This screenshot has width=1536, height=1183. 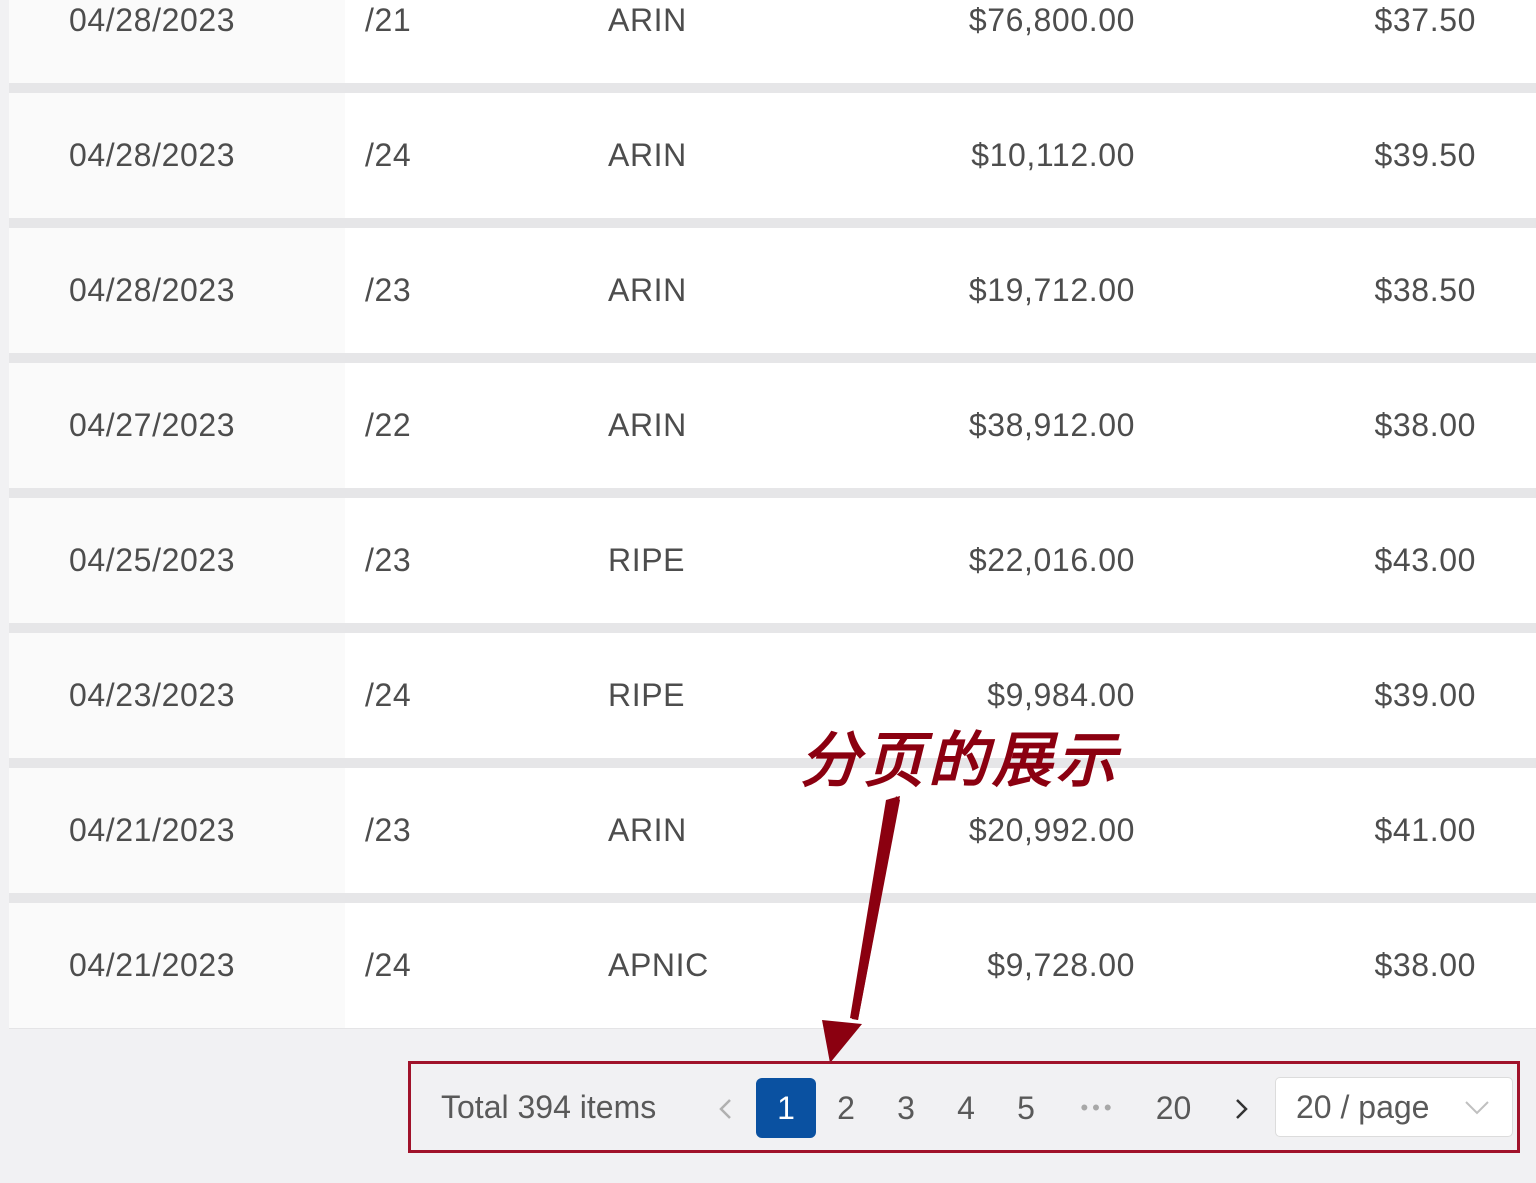 What do you see at coordinates (772, 41) in the screenshot?
I see `table-row: 04/28/2023/21 ARIN $76,800.00 $37.50` at bounding box center [772, 41].